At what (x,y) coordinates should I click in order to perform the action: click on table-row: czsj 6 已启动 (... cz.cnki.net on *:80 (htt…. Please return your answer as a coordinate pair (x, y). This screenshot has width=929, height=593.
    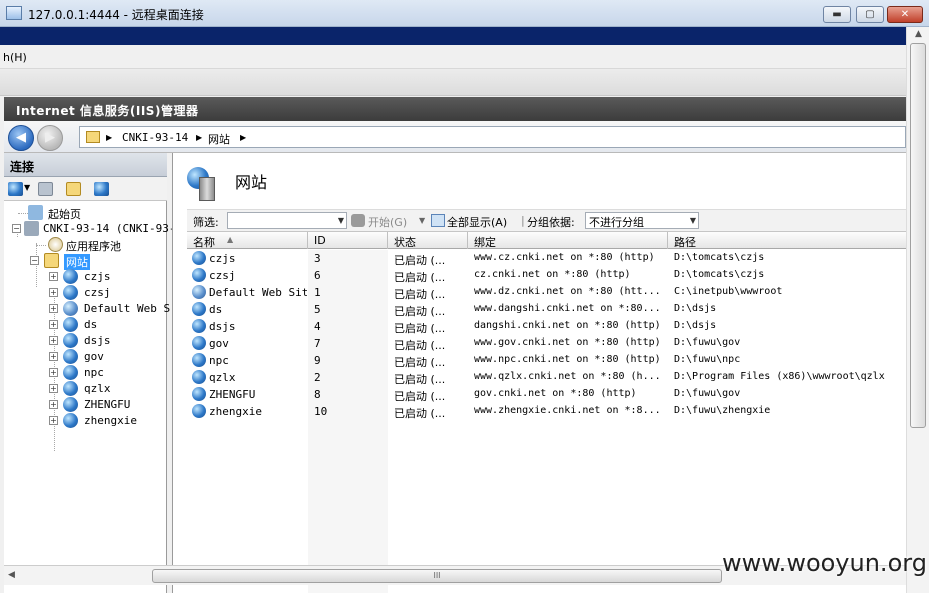
    Looking at the image, I should click on (546, 275).